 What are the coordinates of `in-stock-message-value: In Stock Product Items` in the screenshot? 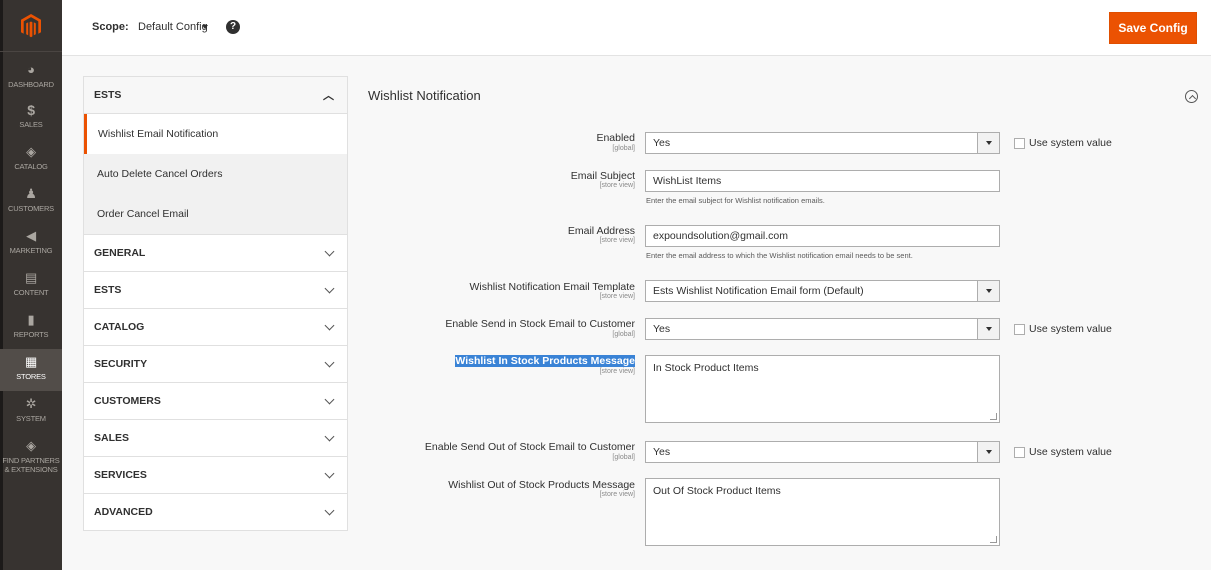 It's located at (706, 368).